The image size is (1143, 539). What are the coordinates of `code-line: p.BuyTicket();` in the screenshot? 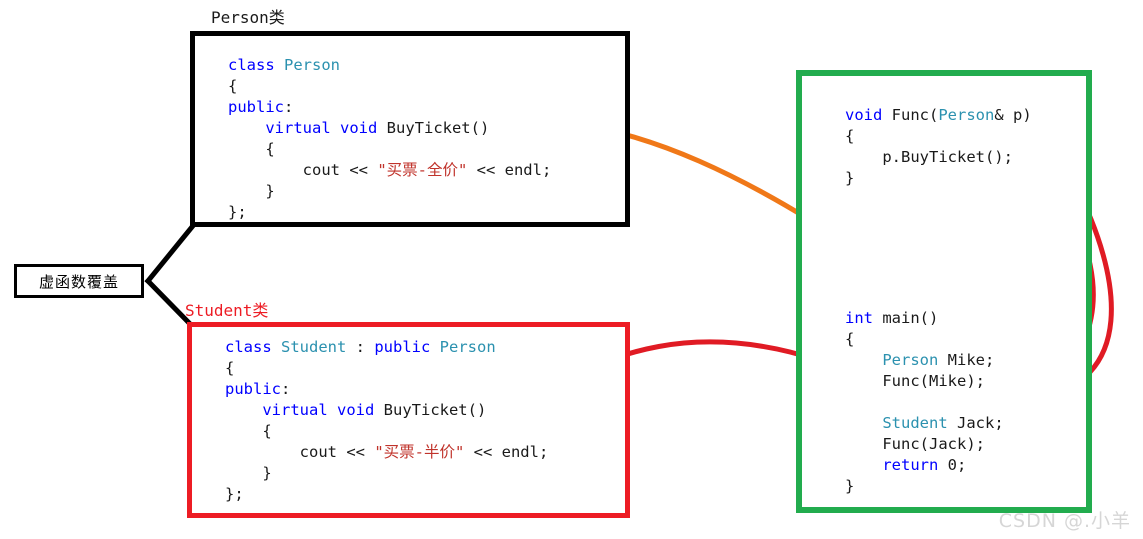 It's located at (938, 157).